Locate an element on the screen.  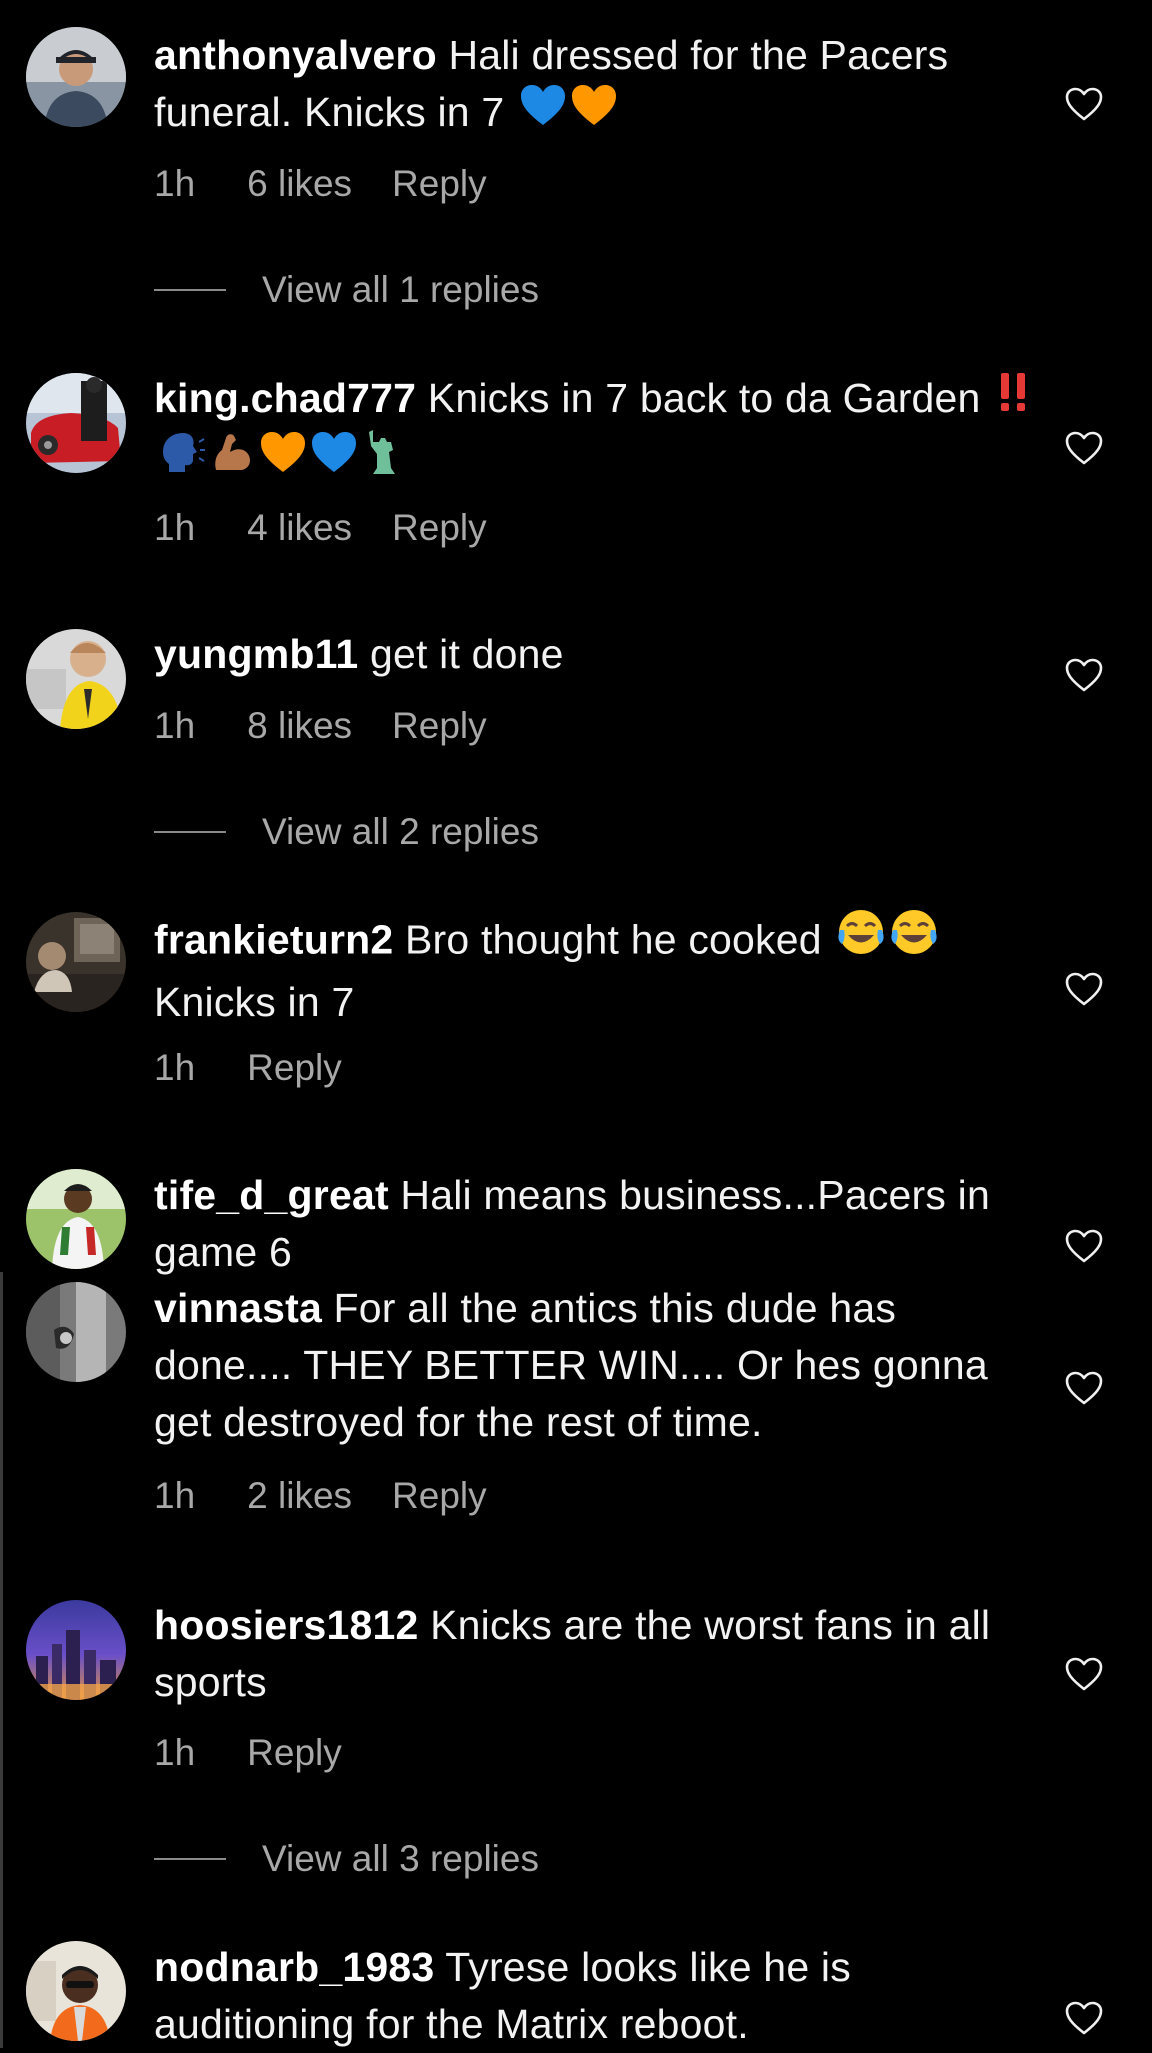
comment-likes: 8 likes is located at coordinates (299, 726).